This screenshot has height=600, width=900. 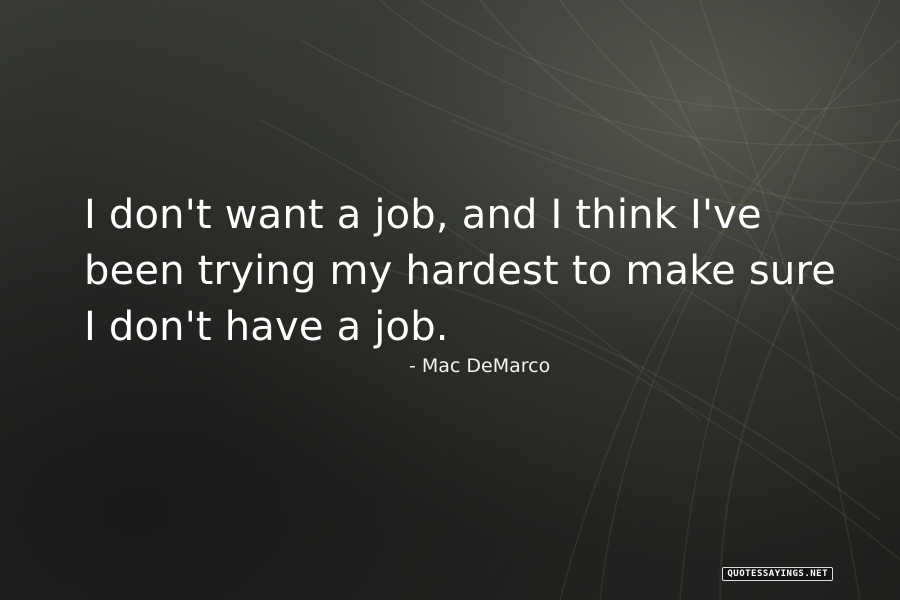 I want to click on site-watermark-logo: QUOTESSAYINGS.NET, so click(x=777, y=574).